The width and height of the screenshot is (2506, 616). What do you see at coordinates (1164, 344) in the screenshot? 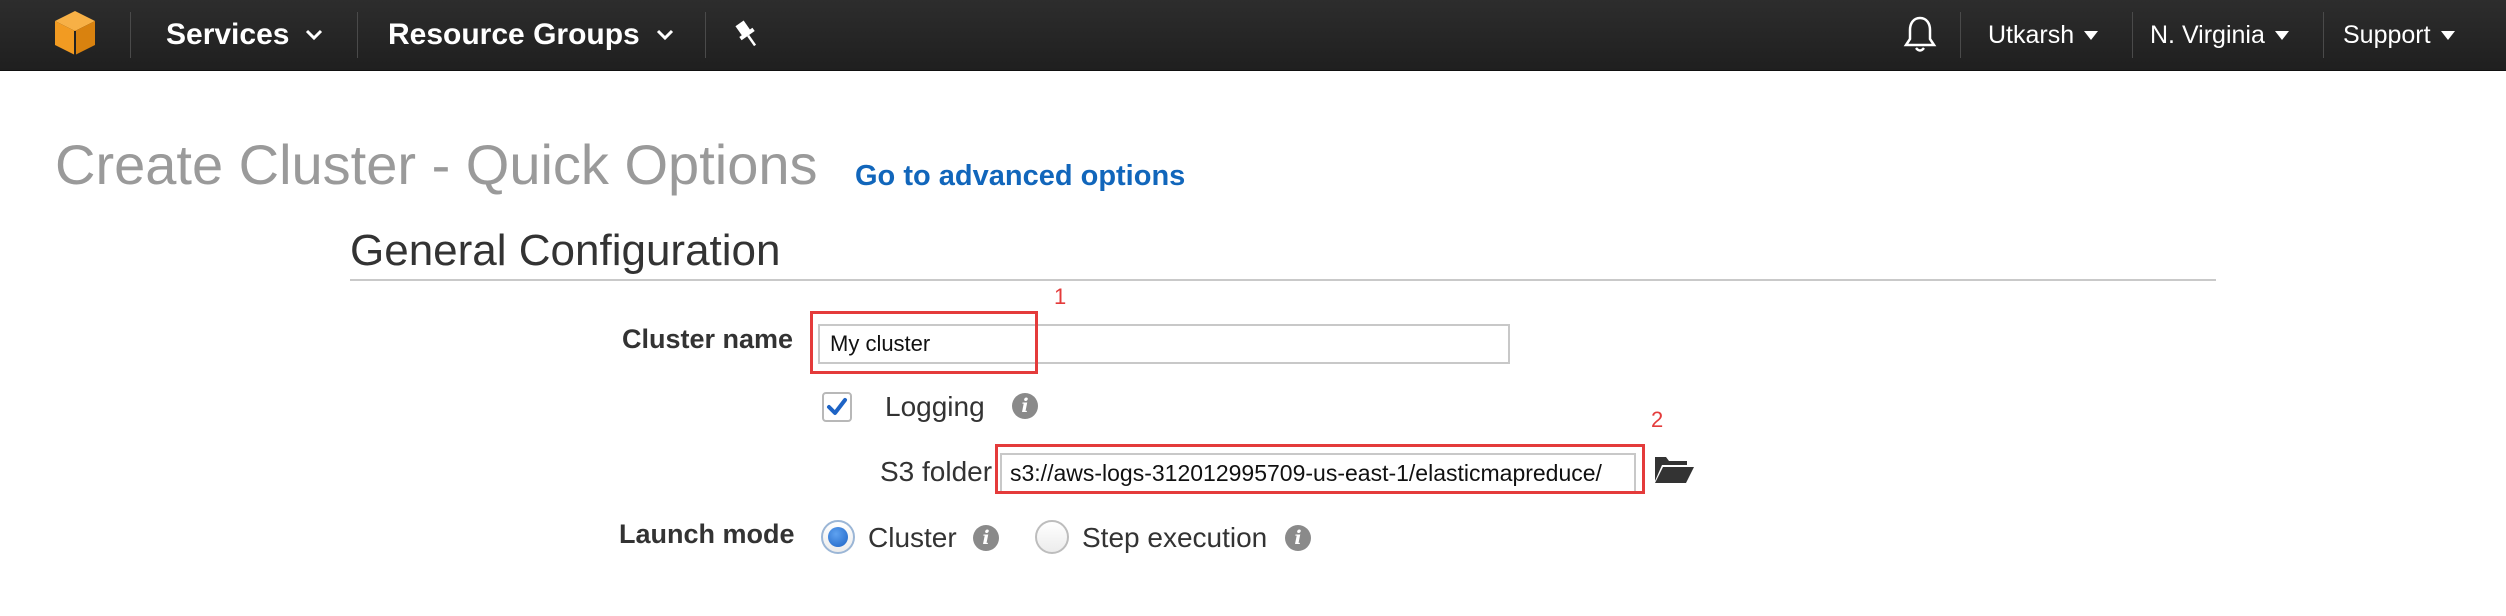
I see `cluster-name-input` at bounding box center [1164, 344].